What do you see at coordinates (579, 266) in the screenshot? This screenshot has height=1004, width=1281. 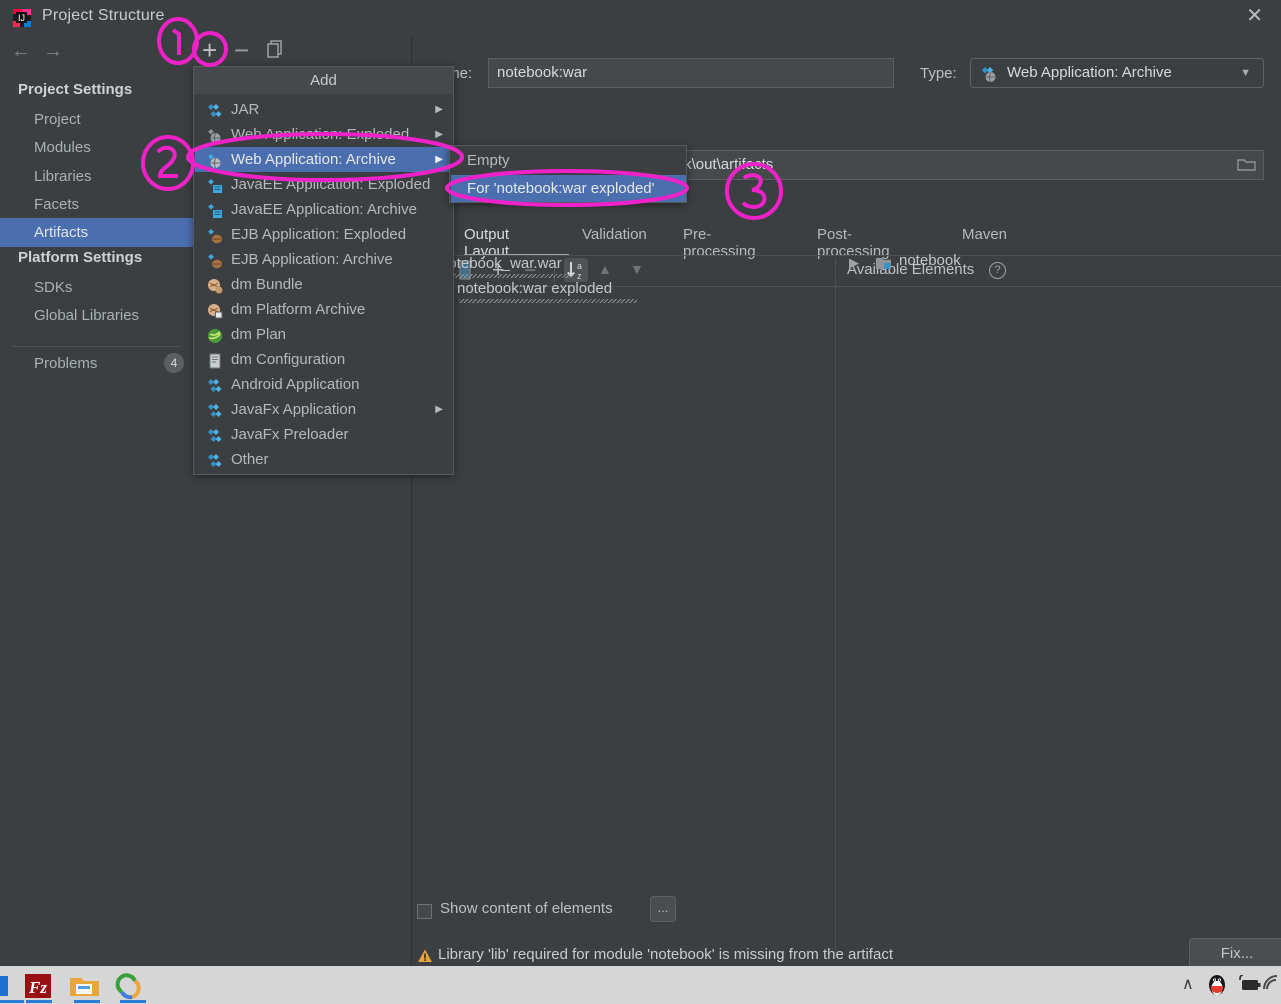 I see `svg-text: a` at bounding box center [579, 266].